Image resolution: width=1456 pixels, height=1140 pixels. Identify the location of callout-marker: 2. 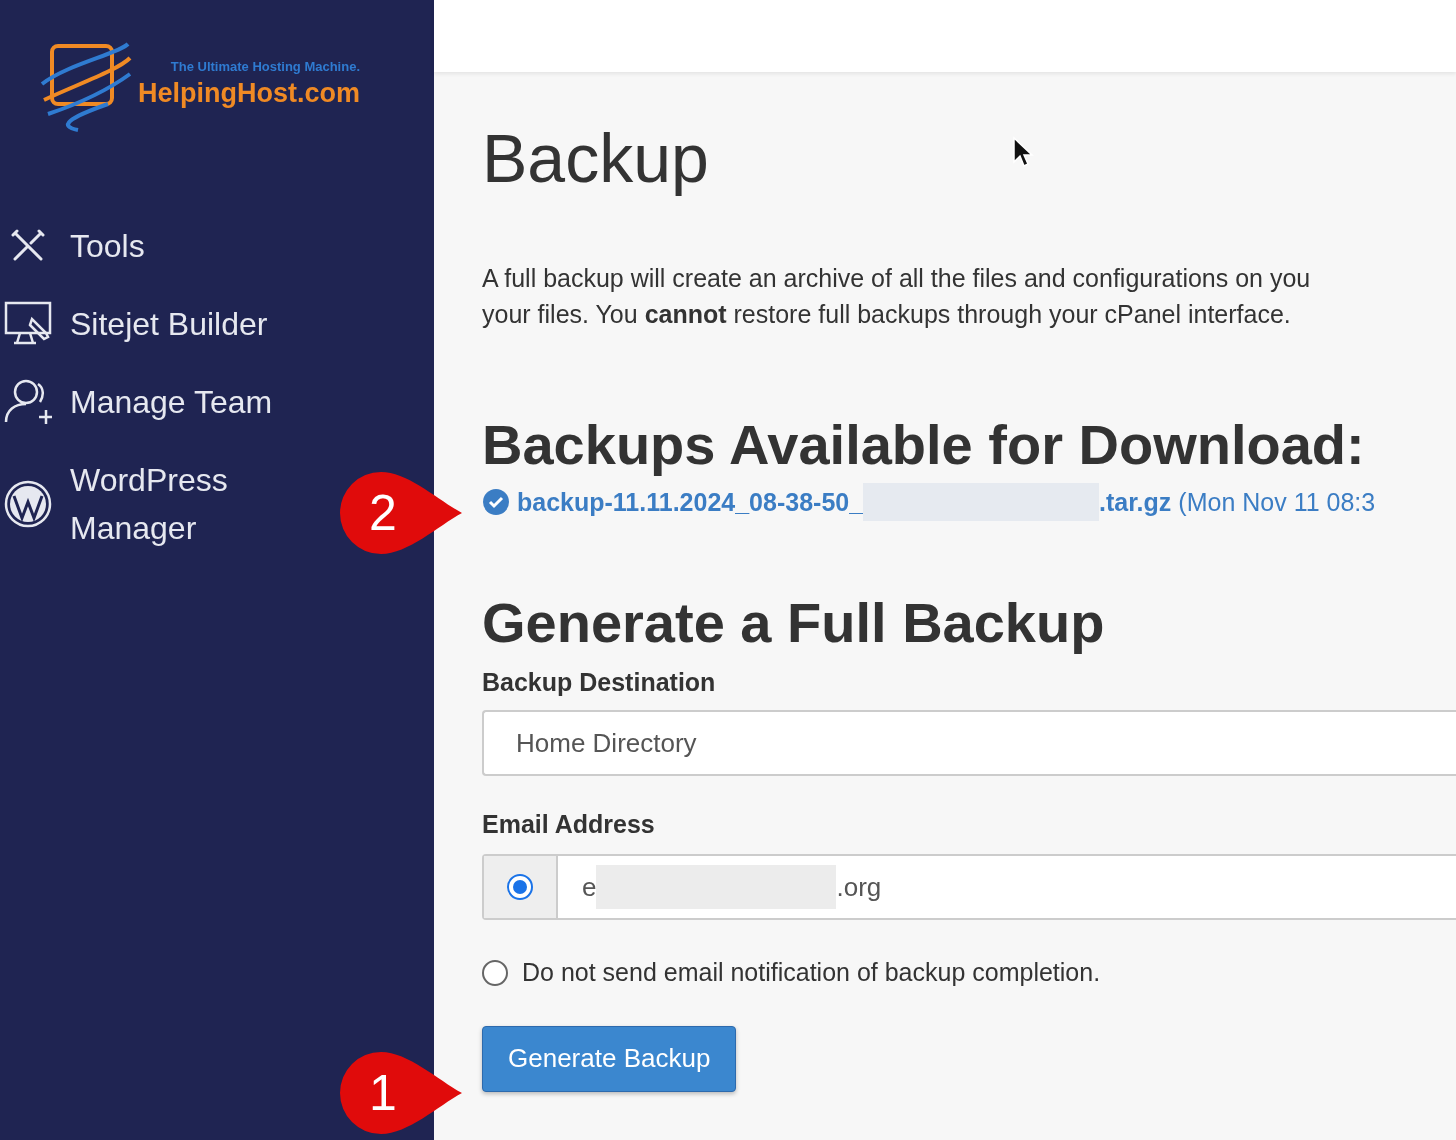
(401, 513).